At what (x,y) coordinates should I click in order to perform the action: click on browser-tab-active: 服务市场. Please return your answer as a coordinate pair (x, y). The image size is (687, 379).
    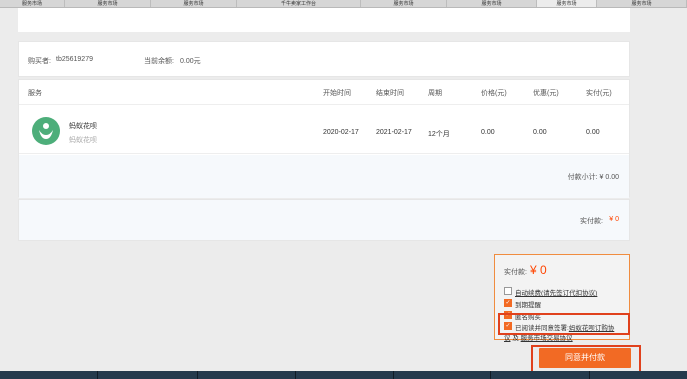
    Looking at the image, I should click on (567, 3).